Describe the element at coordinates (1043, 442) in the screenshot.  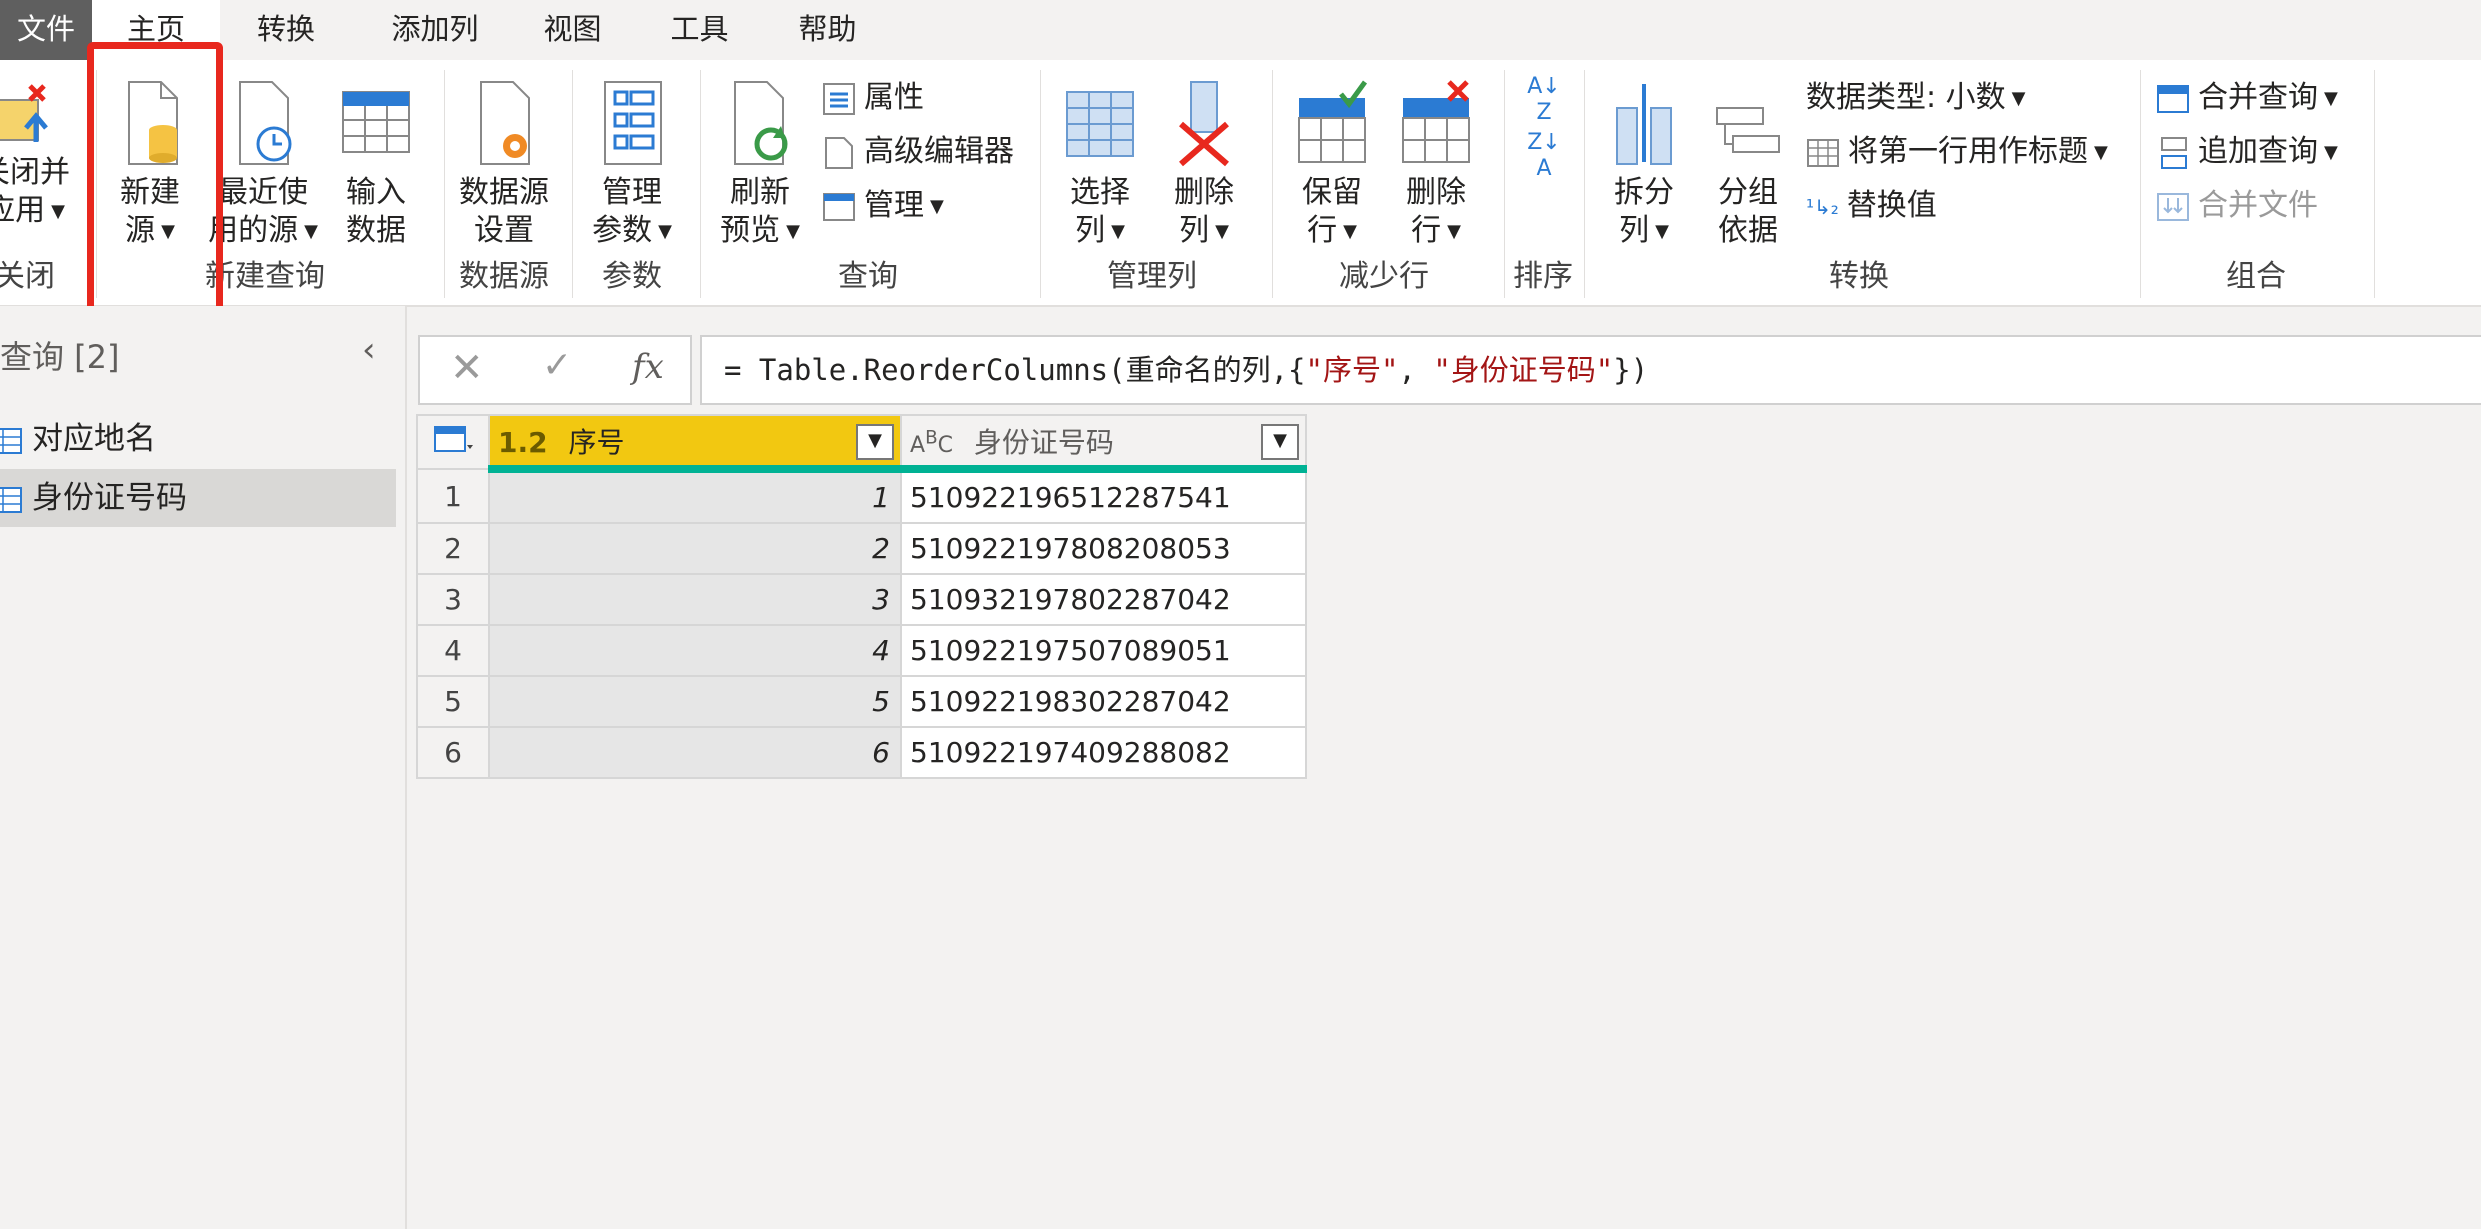
I see `column-header-label: 身份证号码` at that location.